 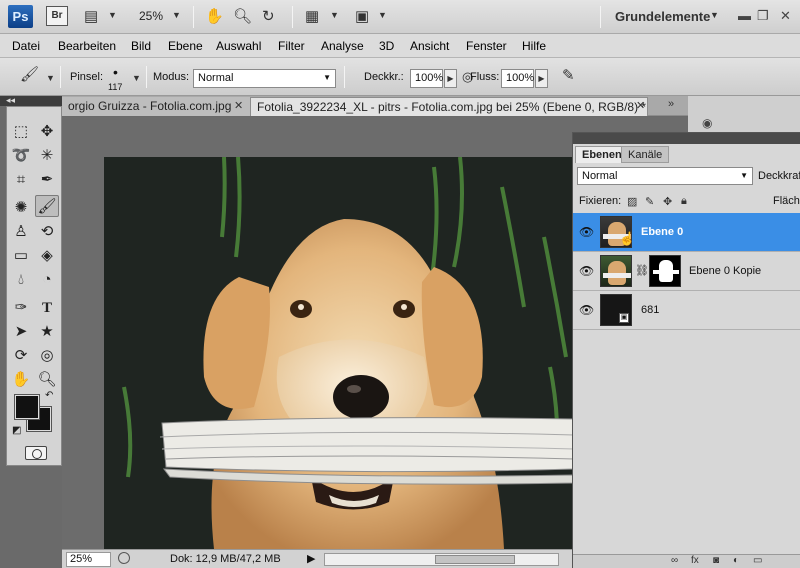 What do you see at coordinates (21, 208) in the screenshot?
I see `healing-brush-icon: ✺` at bounding box center [21, 208].